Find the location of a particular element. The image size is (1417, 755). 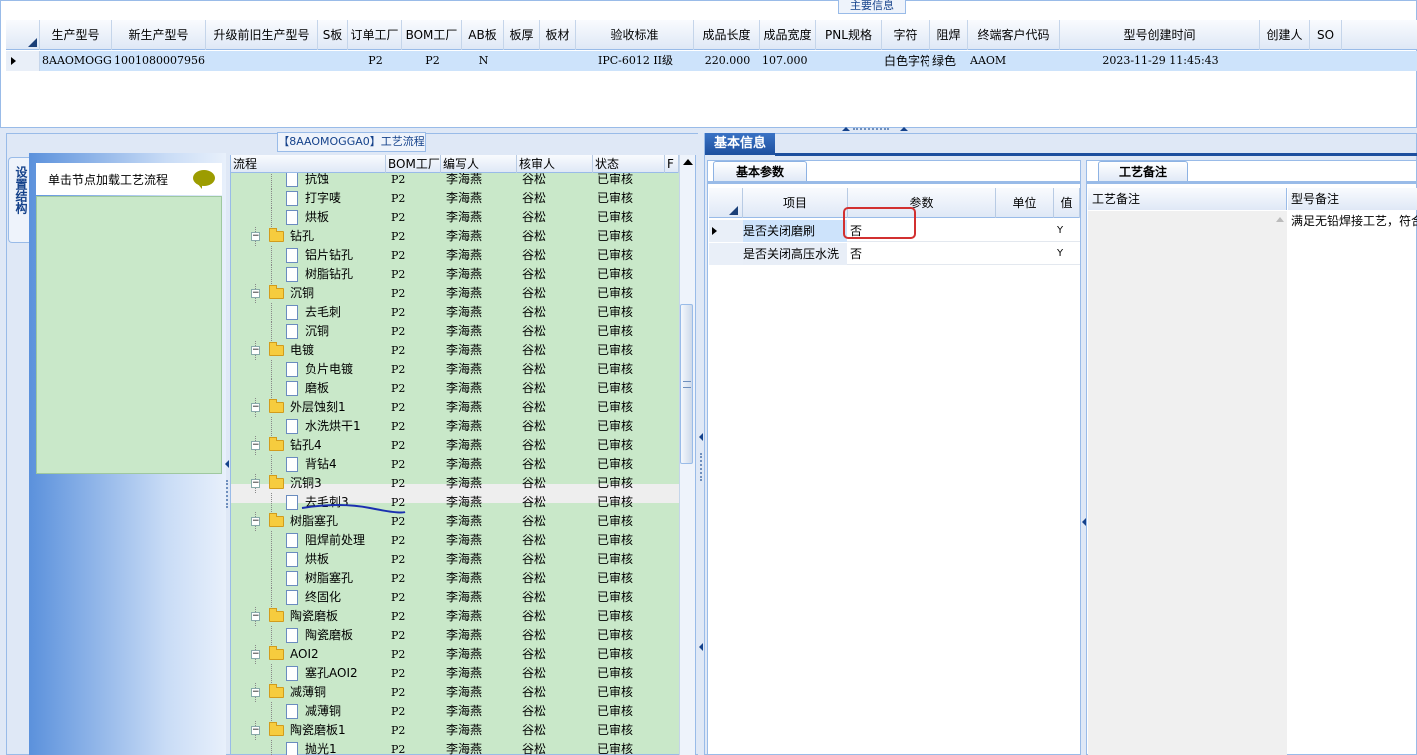

main-col-header: PNL规格 is located at coordinates (849, 35).